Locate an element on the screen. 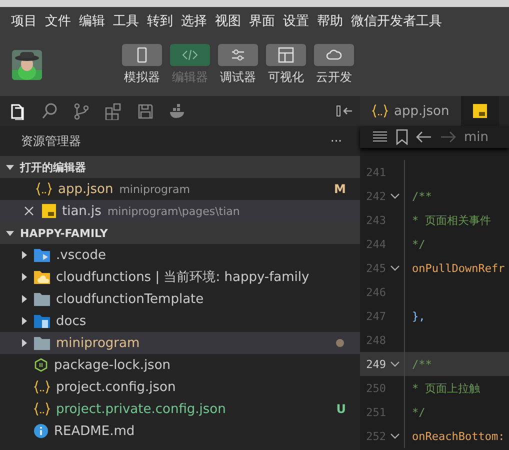 The image size is (509, 450). tree-item: package-lock.json is located at coordinates (180, 365).